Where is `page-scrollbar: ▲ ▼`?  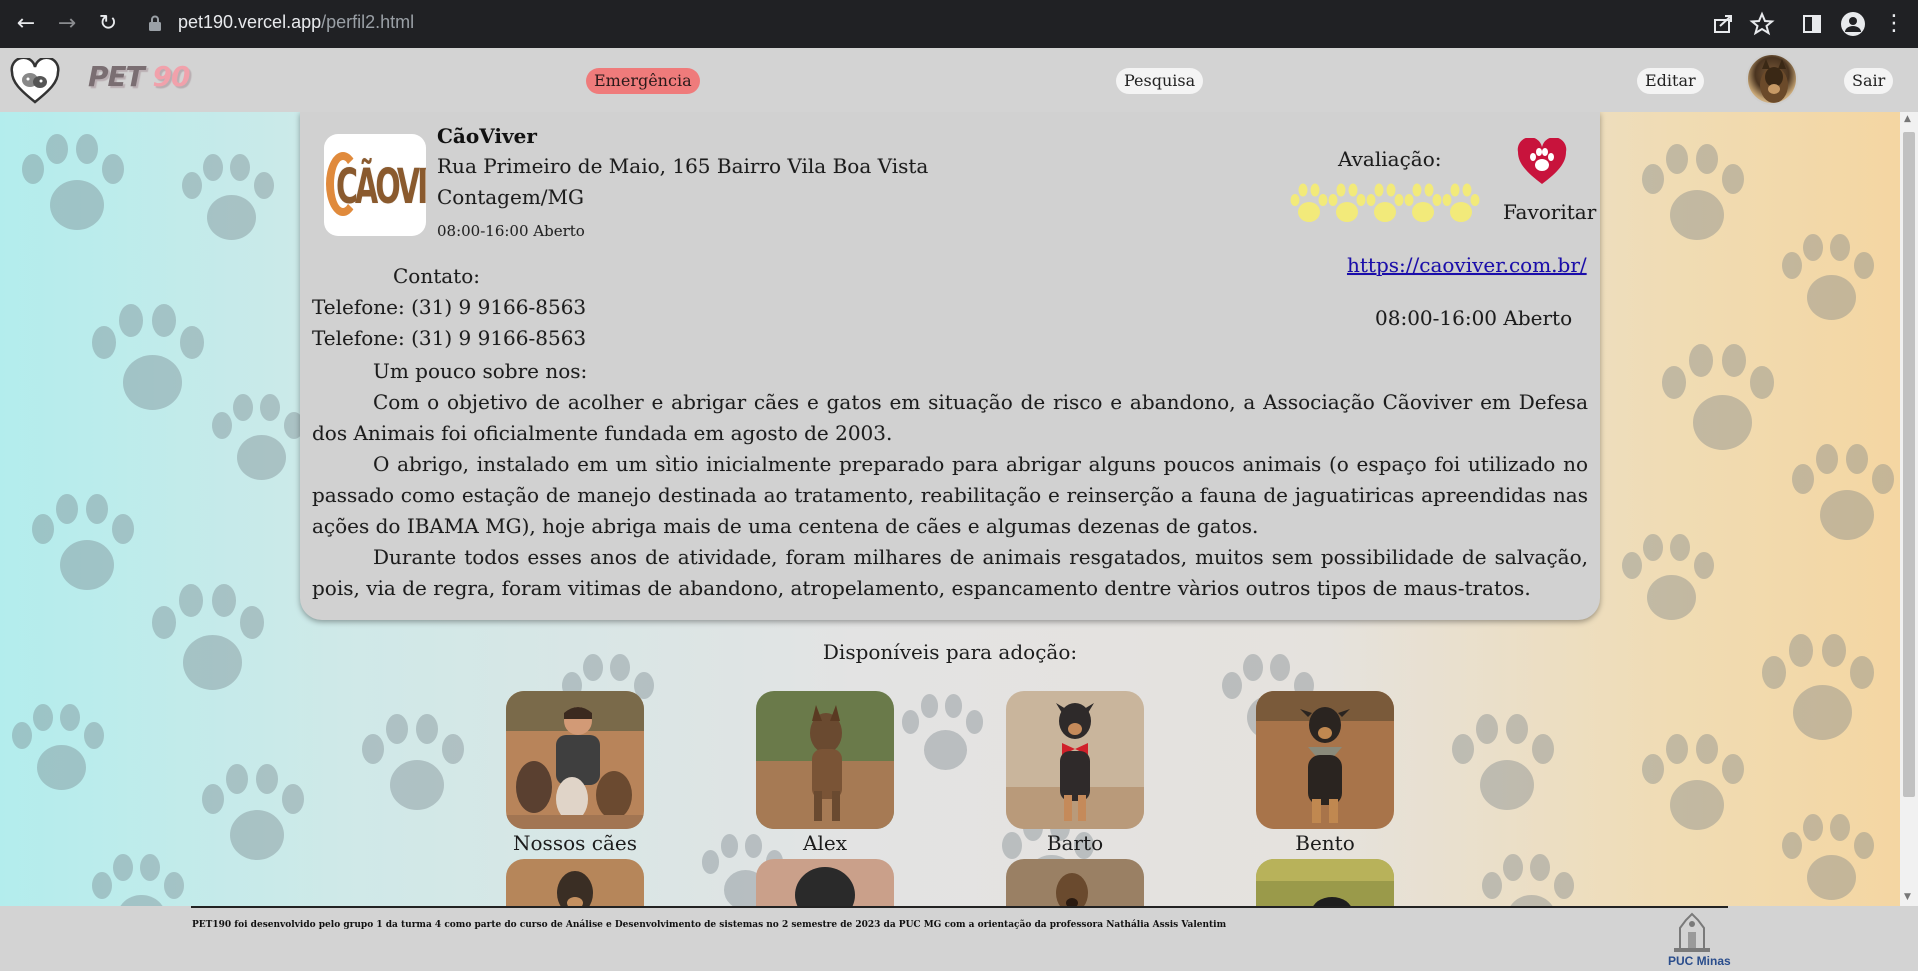 page-scrollbar: ▲ ▼ is located at coordinates (1909, 509).